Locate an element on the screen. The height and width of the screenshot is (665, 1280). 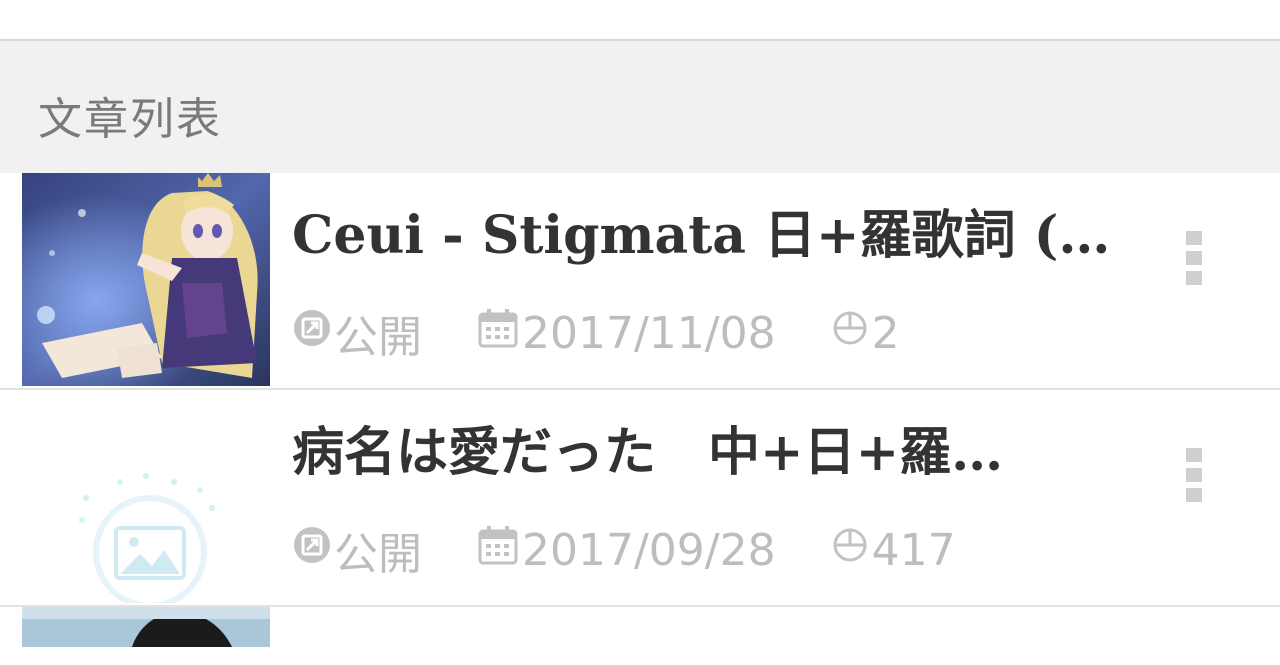
views-label: 417 is located at coordinates (913, 550).